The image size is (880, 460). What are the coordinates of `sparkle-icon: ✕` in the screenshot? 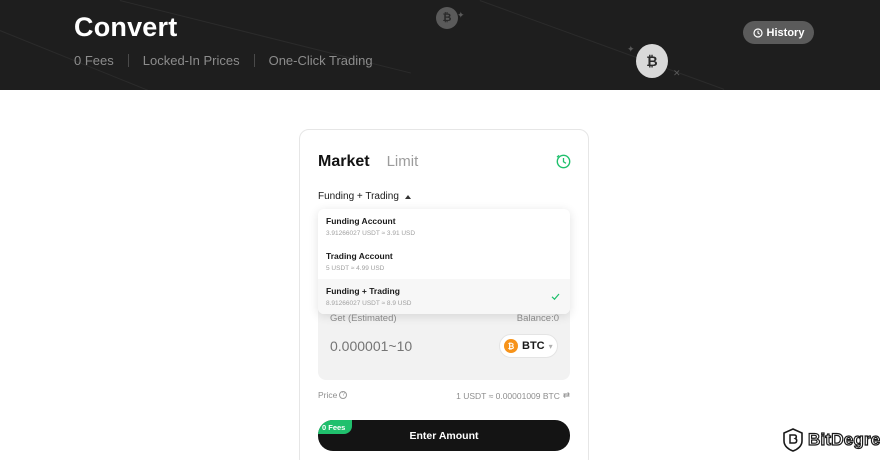 It's located at (677, 73).